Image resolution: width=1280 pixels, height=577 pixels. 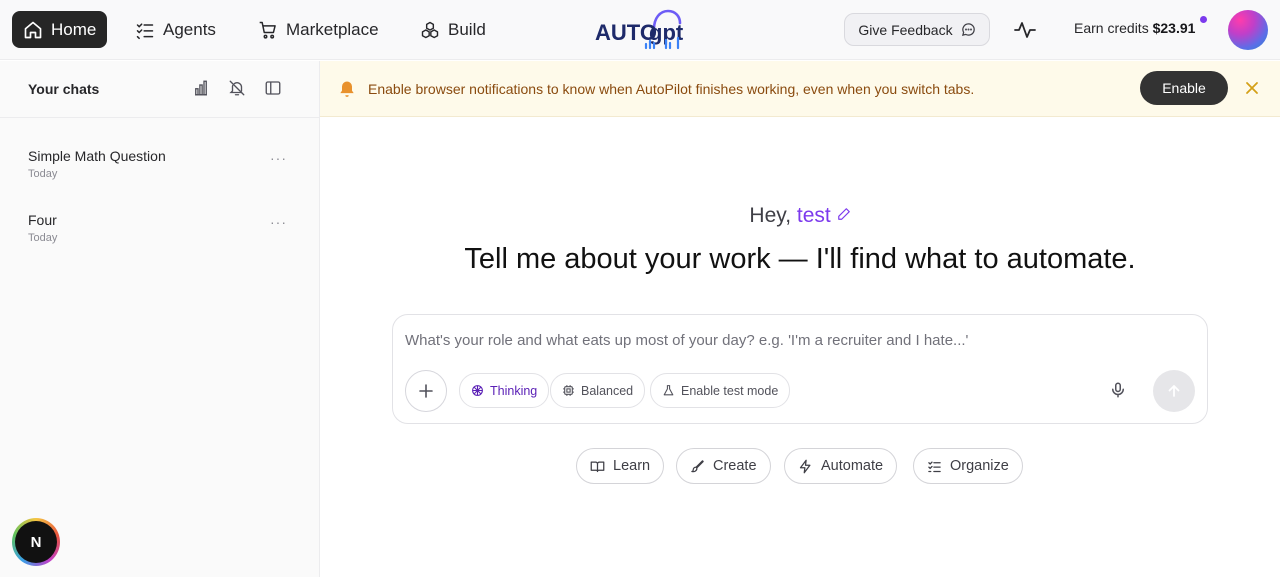 What do you see at coordinates (159, 89) in the screenshot?
I see `sidebar-header: Your chats` at bounding box center [159, 89].